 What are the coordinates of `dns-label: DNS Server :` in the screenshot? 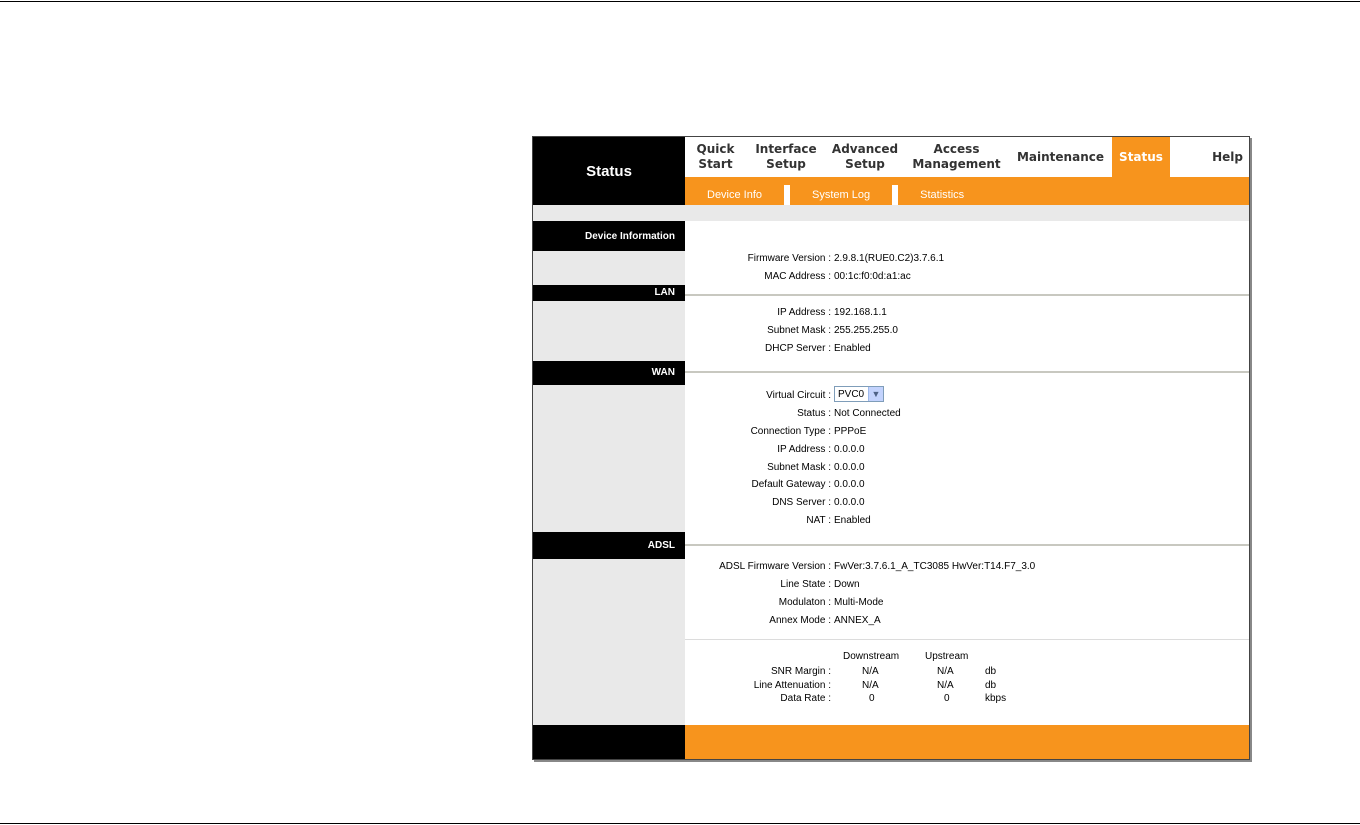 It's located at (801, 502).